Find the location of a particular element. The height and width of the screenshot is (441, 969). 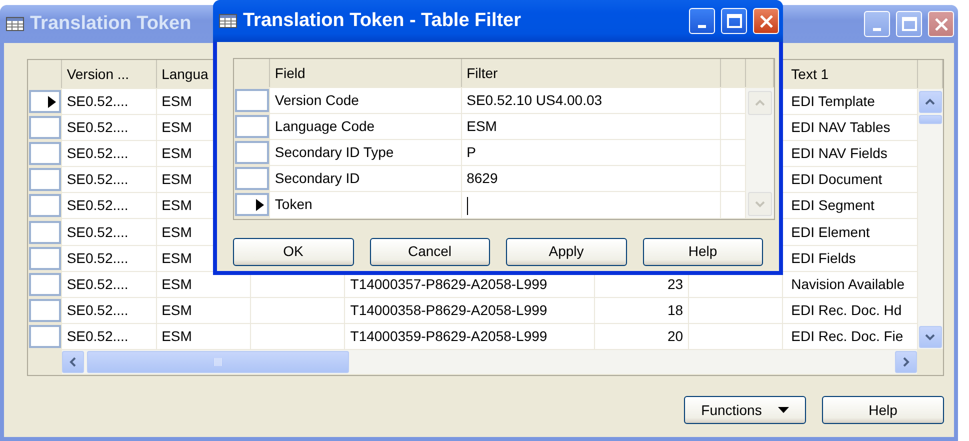

scroll-up-button is located at coordinates (930, 102).